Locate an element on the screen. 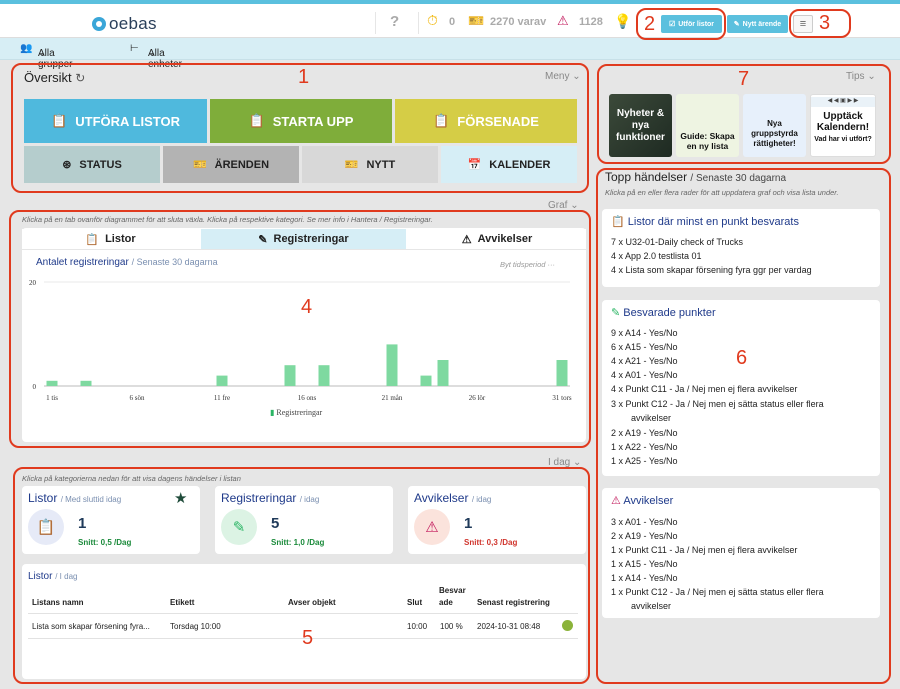 The width and height of the screenshot is (900, 689). stopwatch-icon: ⏱ is located at coordinates (432, 20).